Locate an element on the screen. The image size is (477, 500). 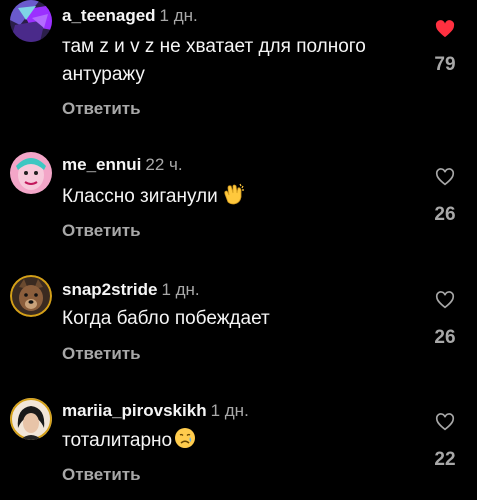
like-count: 22 is located at coordinates (445, 459).